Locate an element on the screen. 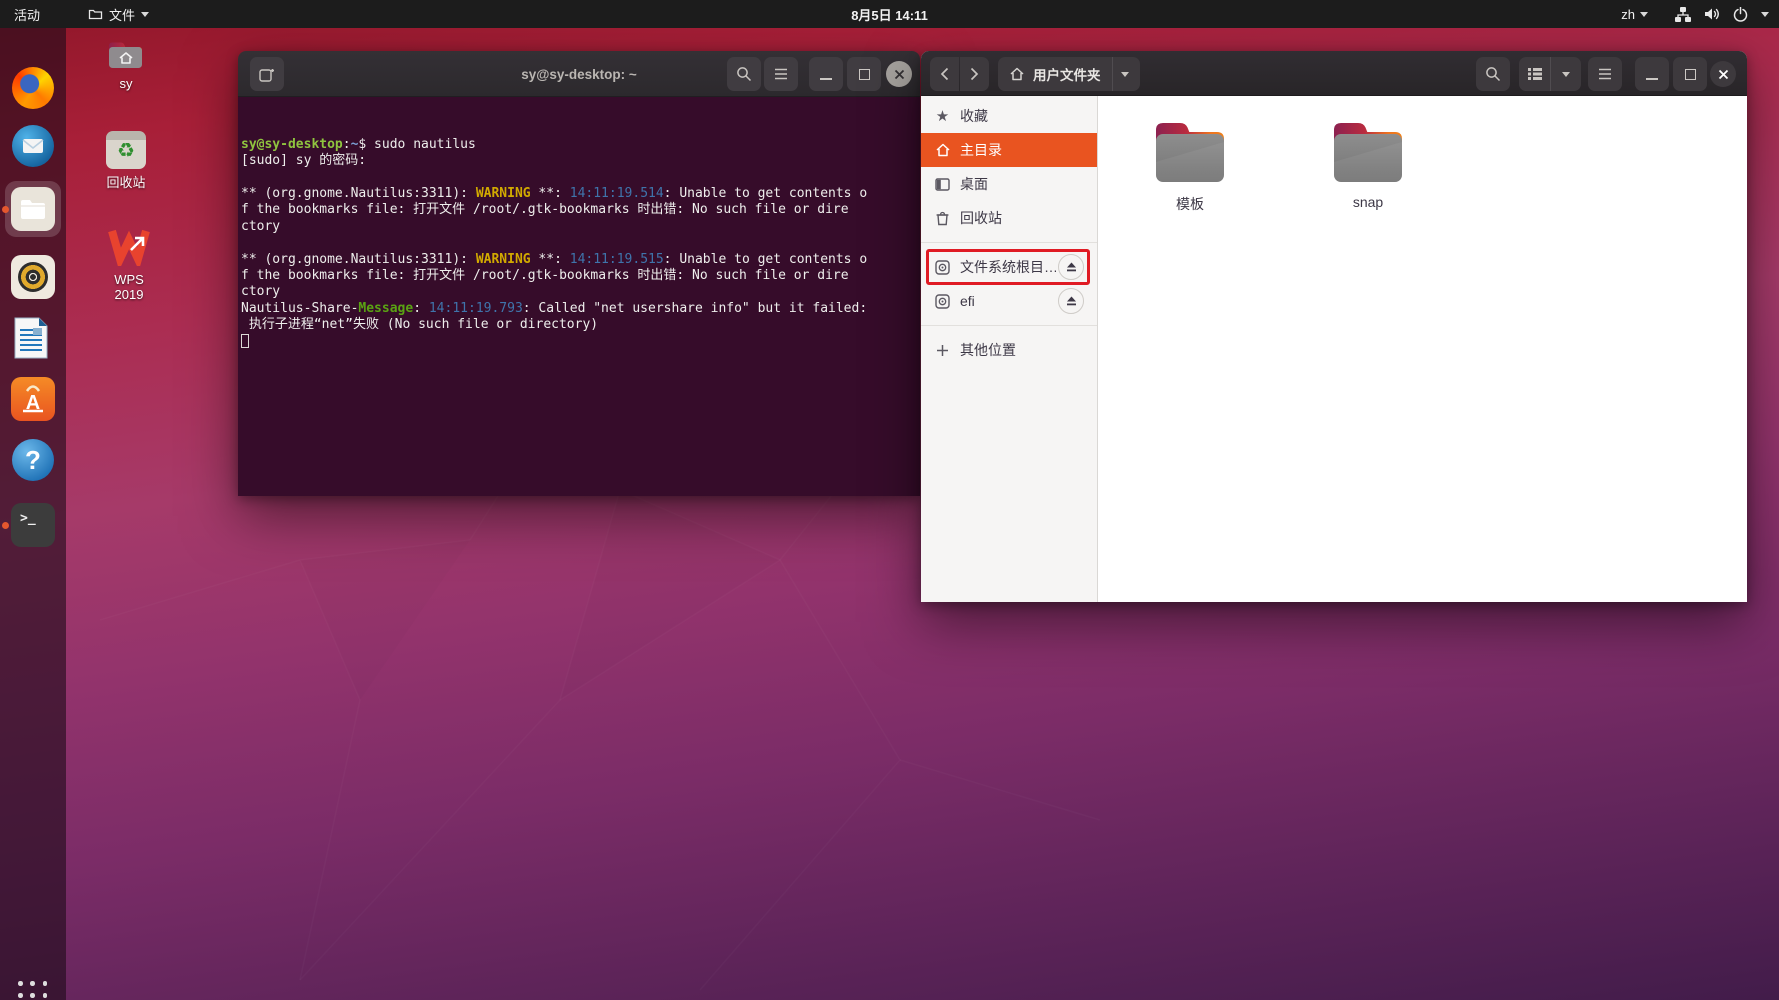 The width and height of the screenshot is (1779, 1000). desktop-icon-label: 回收站 is located at coordinates (126, 182).